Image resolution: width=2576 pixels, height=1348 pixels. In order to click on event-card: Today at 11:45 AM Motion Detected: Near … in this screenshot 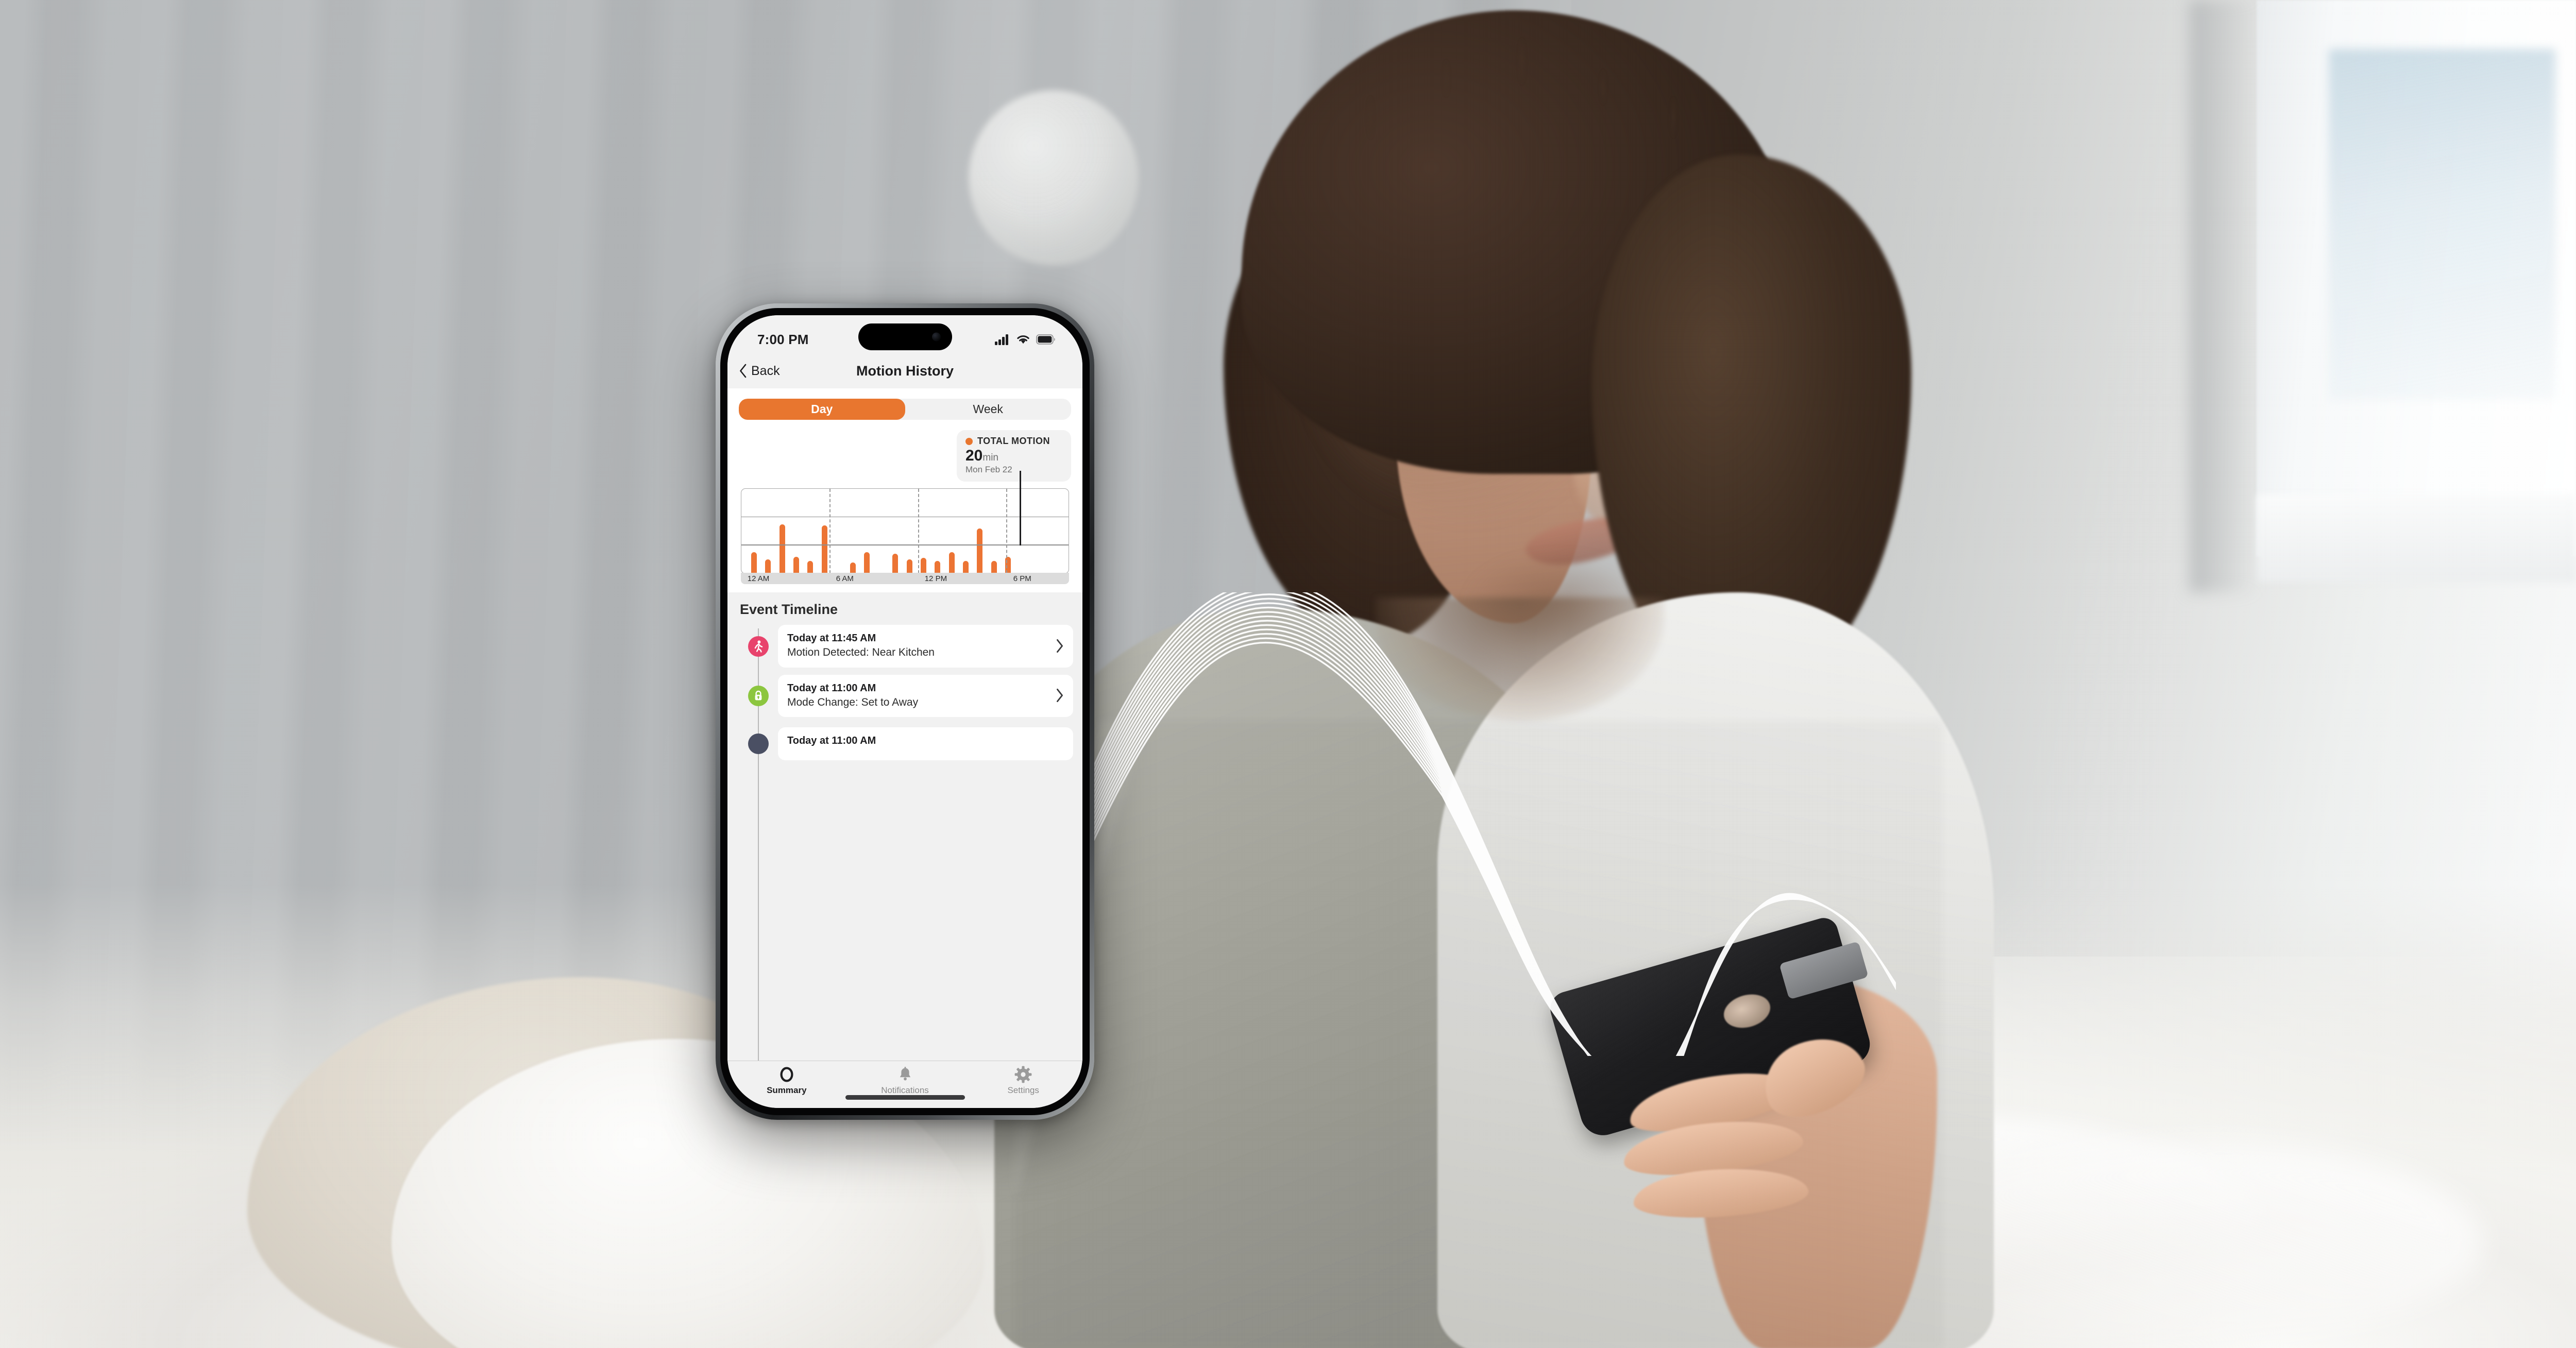, I will do `click(925, 646)`.